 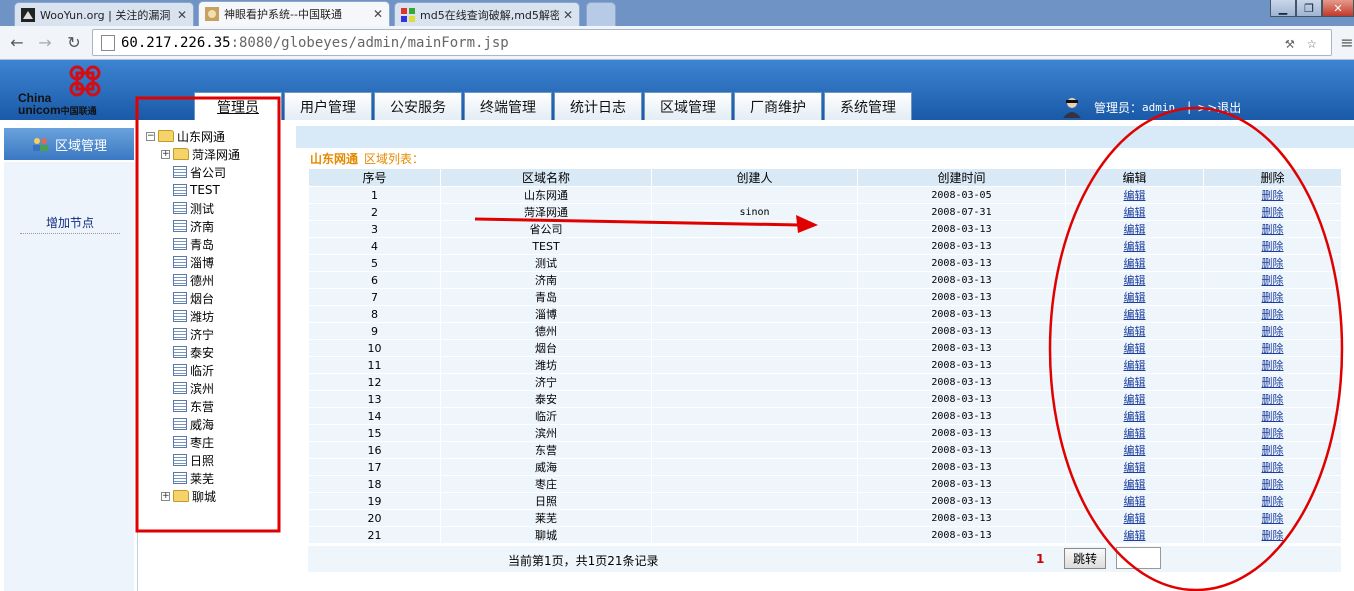 I want to click on jump-button: 跳转, so click(x=1085, y=558).